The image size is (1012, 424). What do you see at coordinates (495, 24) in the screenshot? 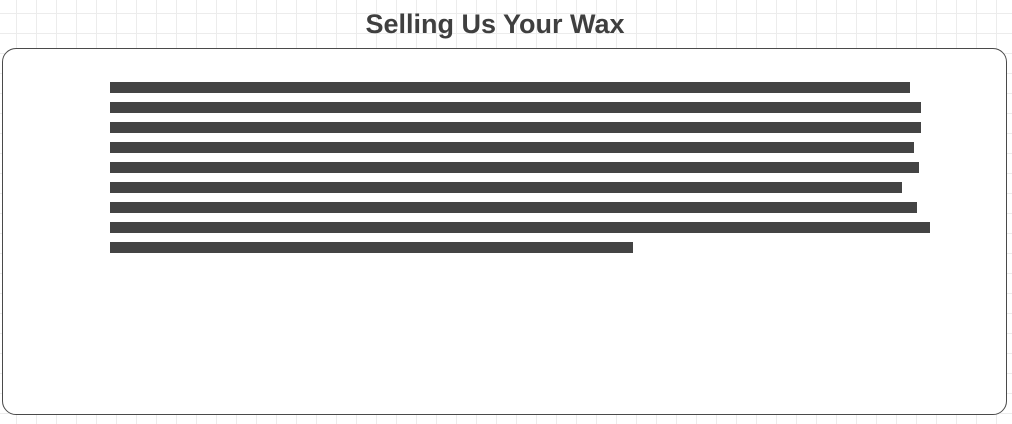
I see `page-title: Selling Us Your Wax` at bounding box center [495, 24].